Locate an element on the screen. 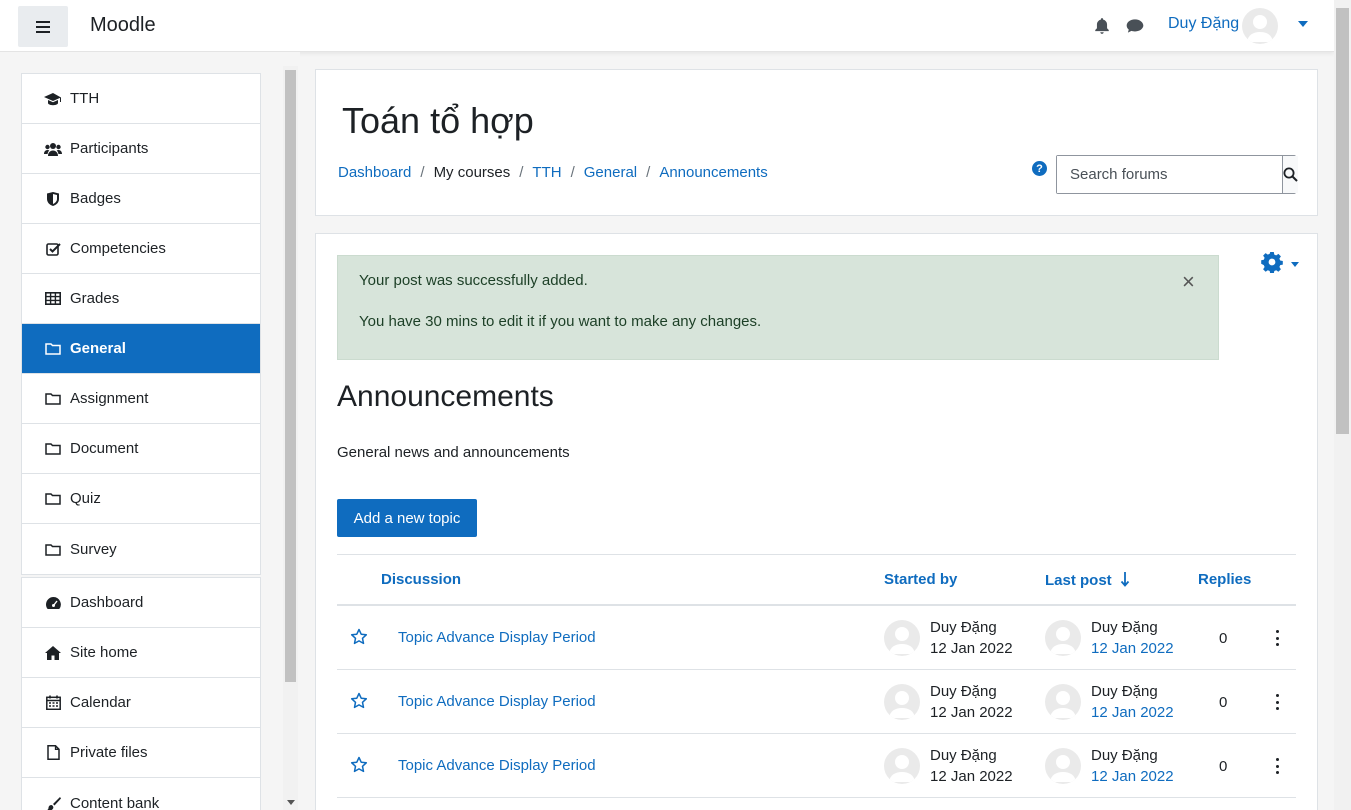 The height and width of the screenshot is (810, 1351). nav-item-label: Dashboard is located at coordinates (107, 602).